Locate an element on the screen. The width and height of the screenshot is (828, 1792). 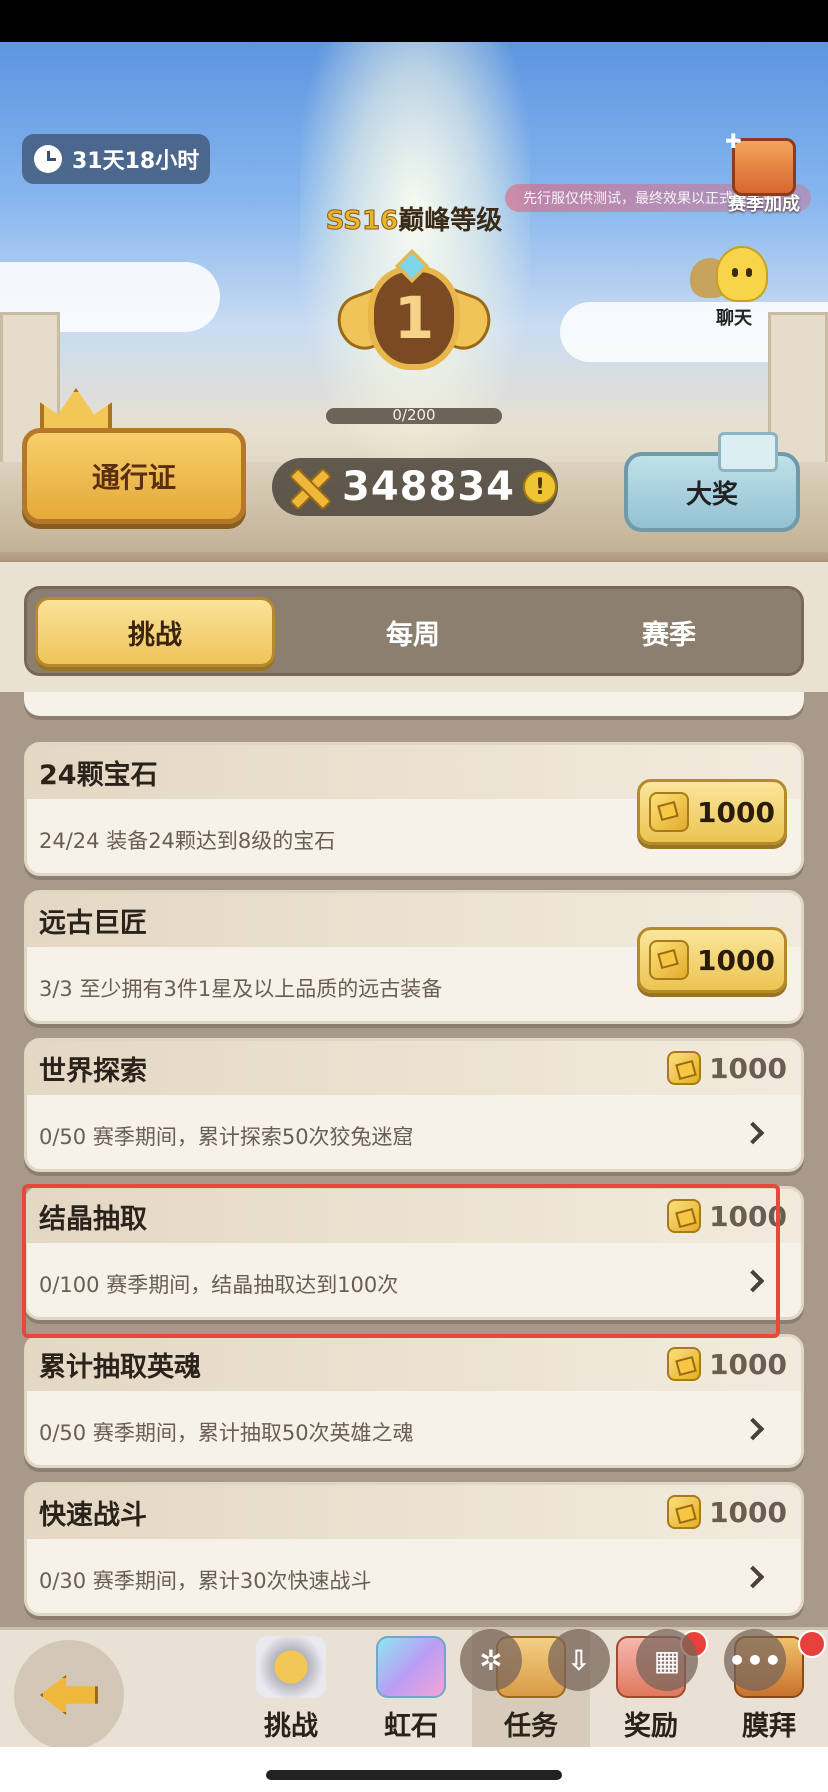
peak-level-title: SS16巅峰等级 is located at coordinates (414, 218).